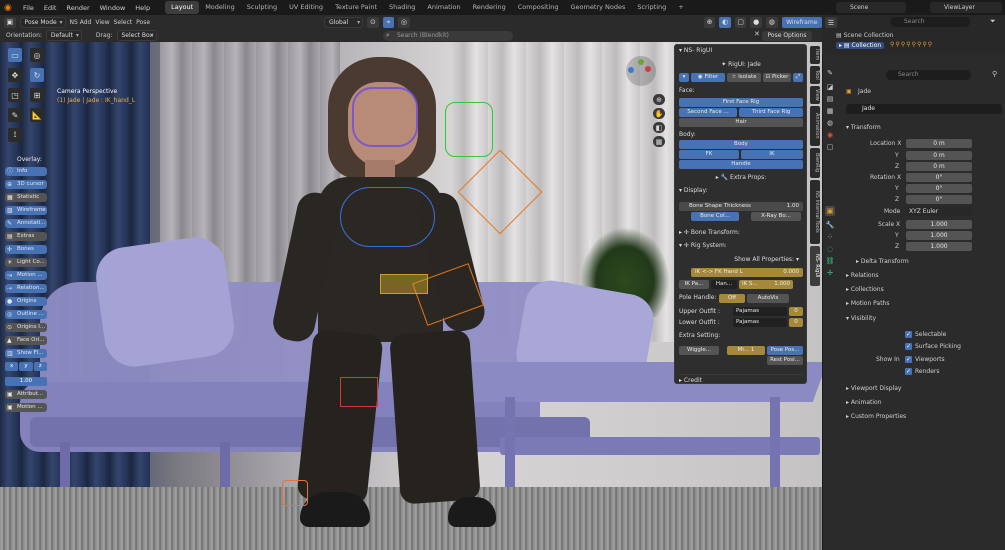 The height and width of the screenshot is (550, 1005). I want to click on editor-type-icon: ▣, so click(10, 22).